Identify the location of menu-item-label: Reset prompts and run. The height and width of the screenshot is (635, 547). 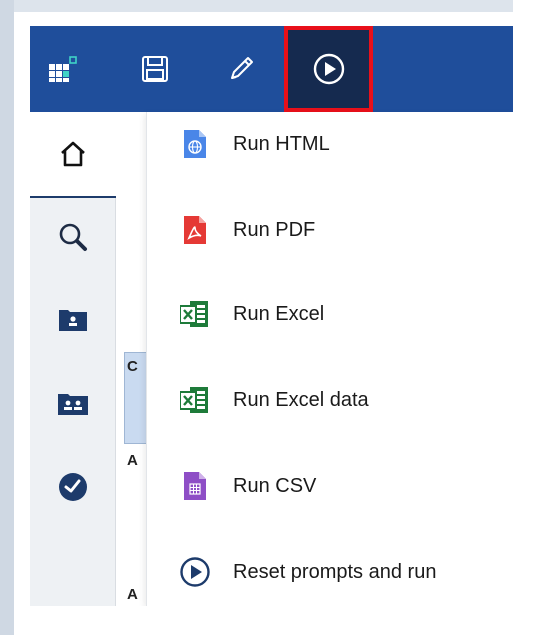
(335, 571).